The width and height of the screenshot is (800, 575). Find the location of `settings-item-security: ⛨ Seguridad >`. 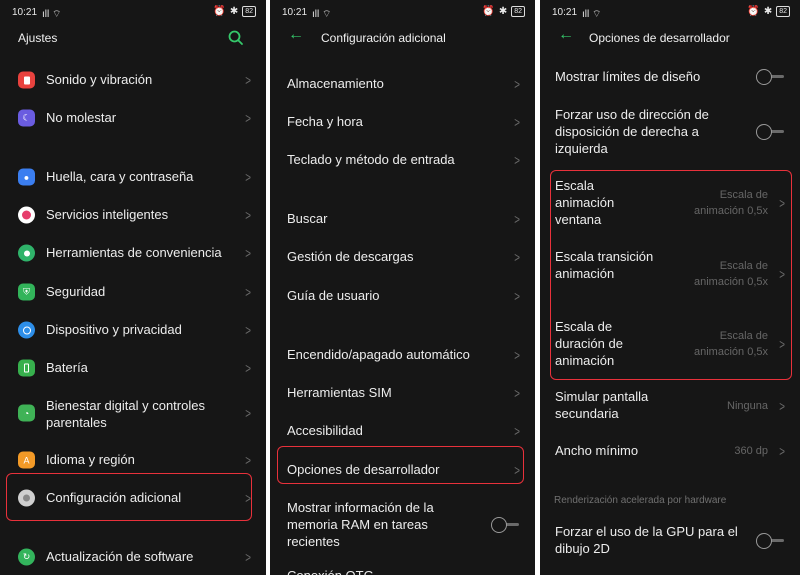

settings-item-security: ⛨ Seguridad > is located at coordinates (133, 292).